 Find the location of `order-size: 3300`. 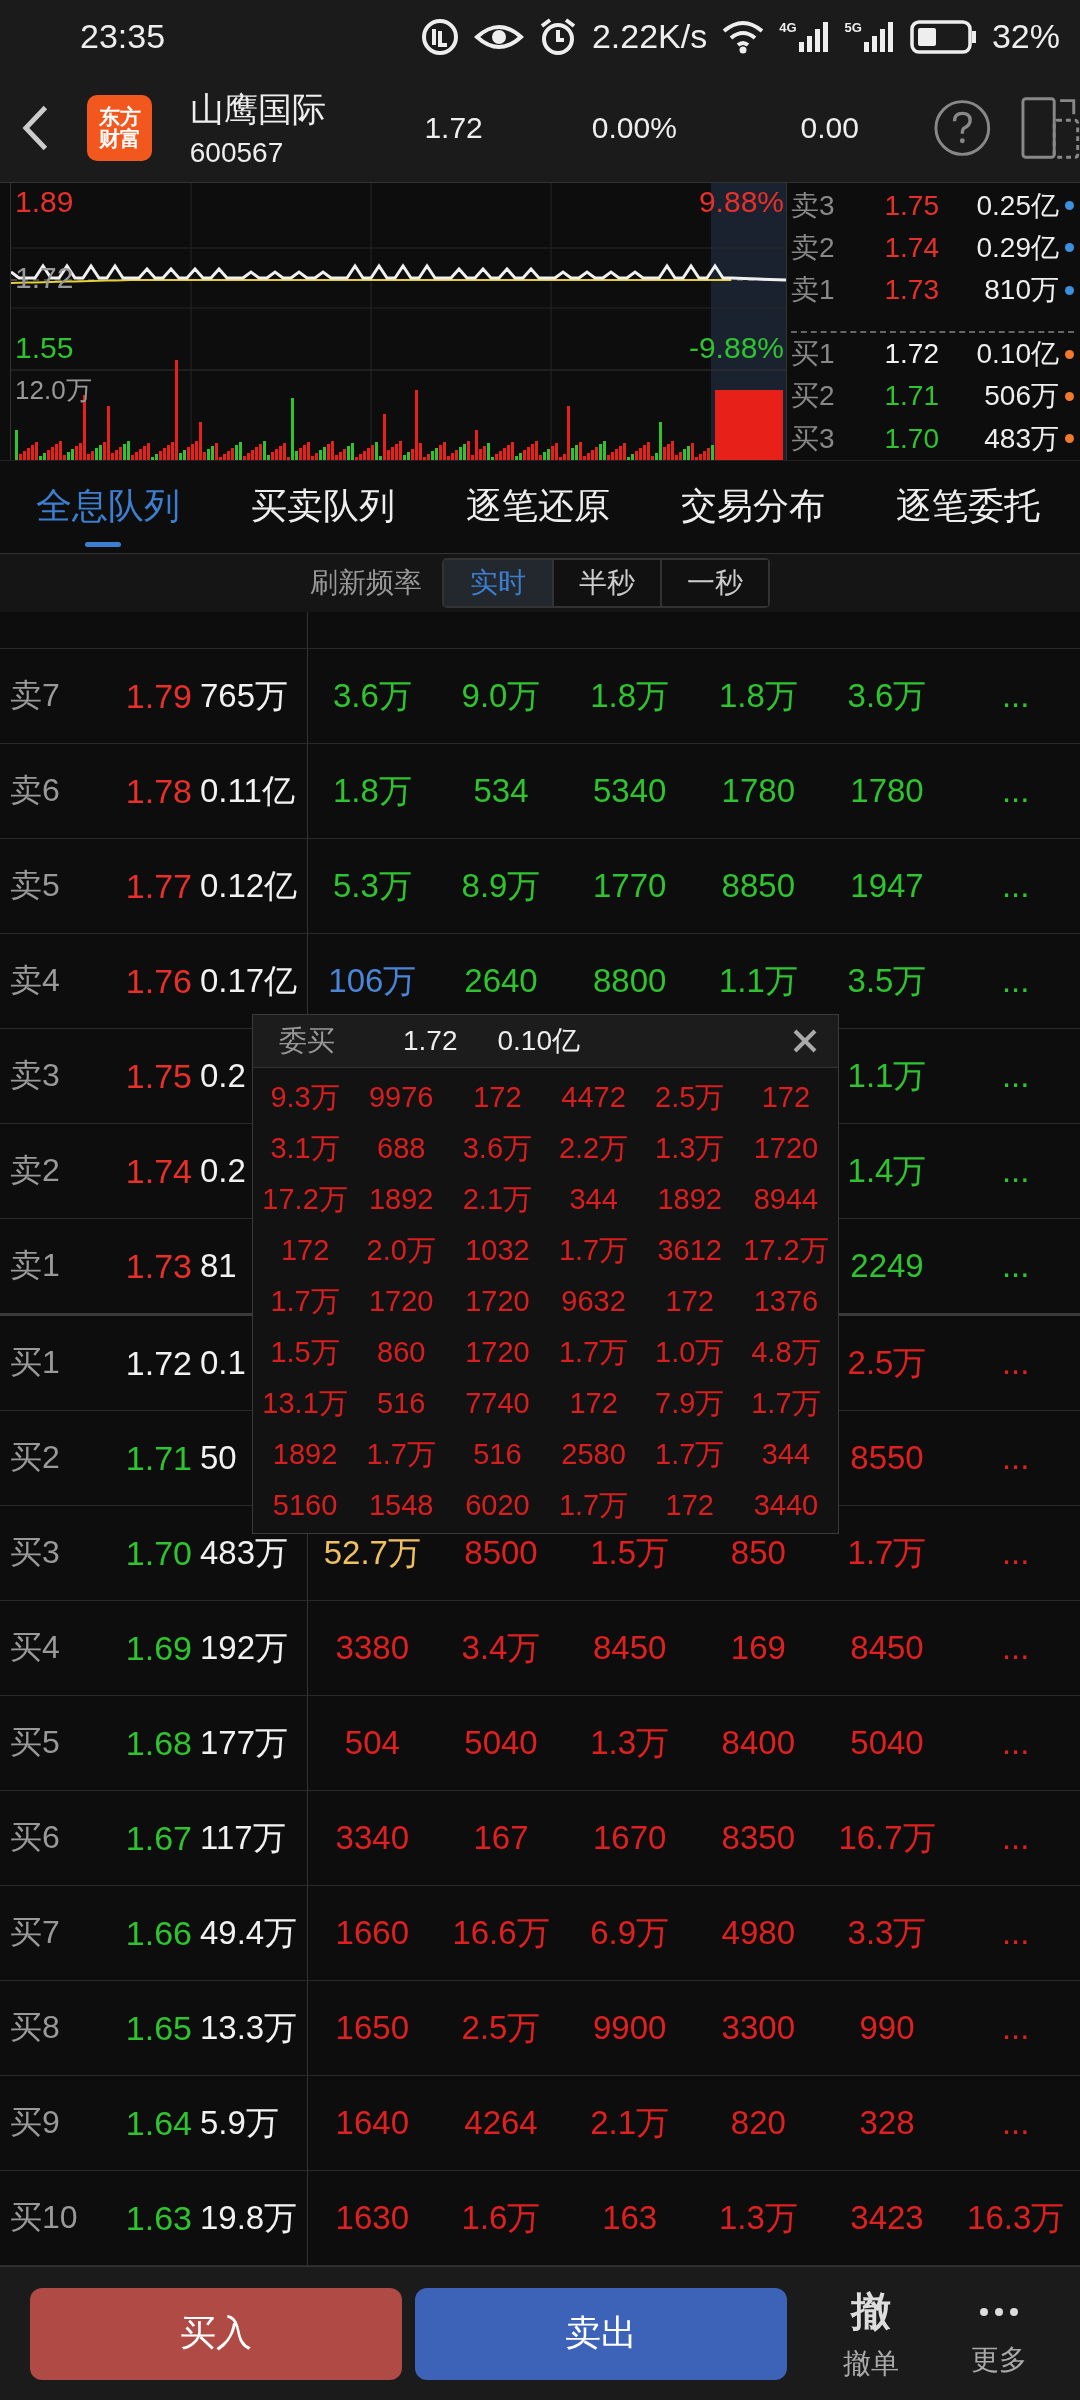

order-size: 3300 is located at coordinates (758, 2028).